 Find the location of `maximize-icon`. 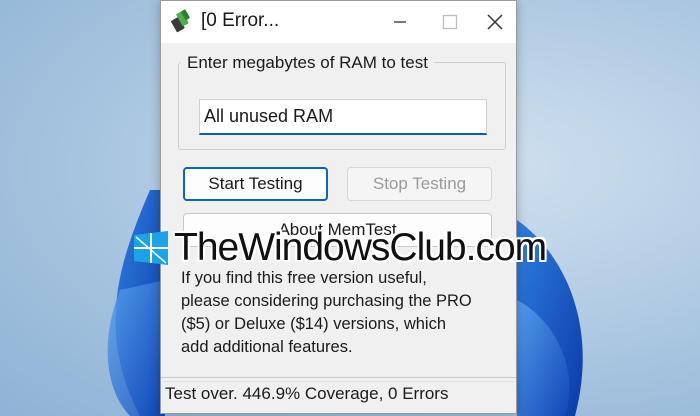

maximize-icon is located at coordinates (450, 22).